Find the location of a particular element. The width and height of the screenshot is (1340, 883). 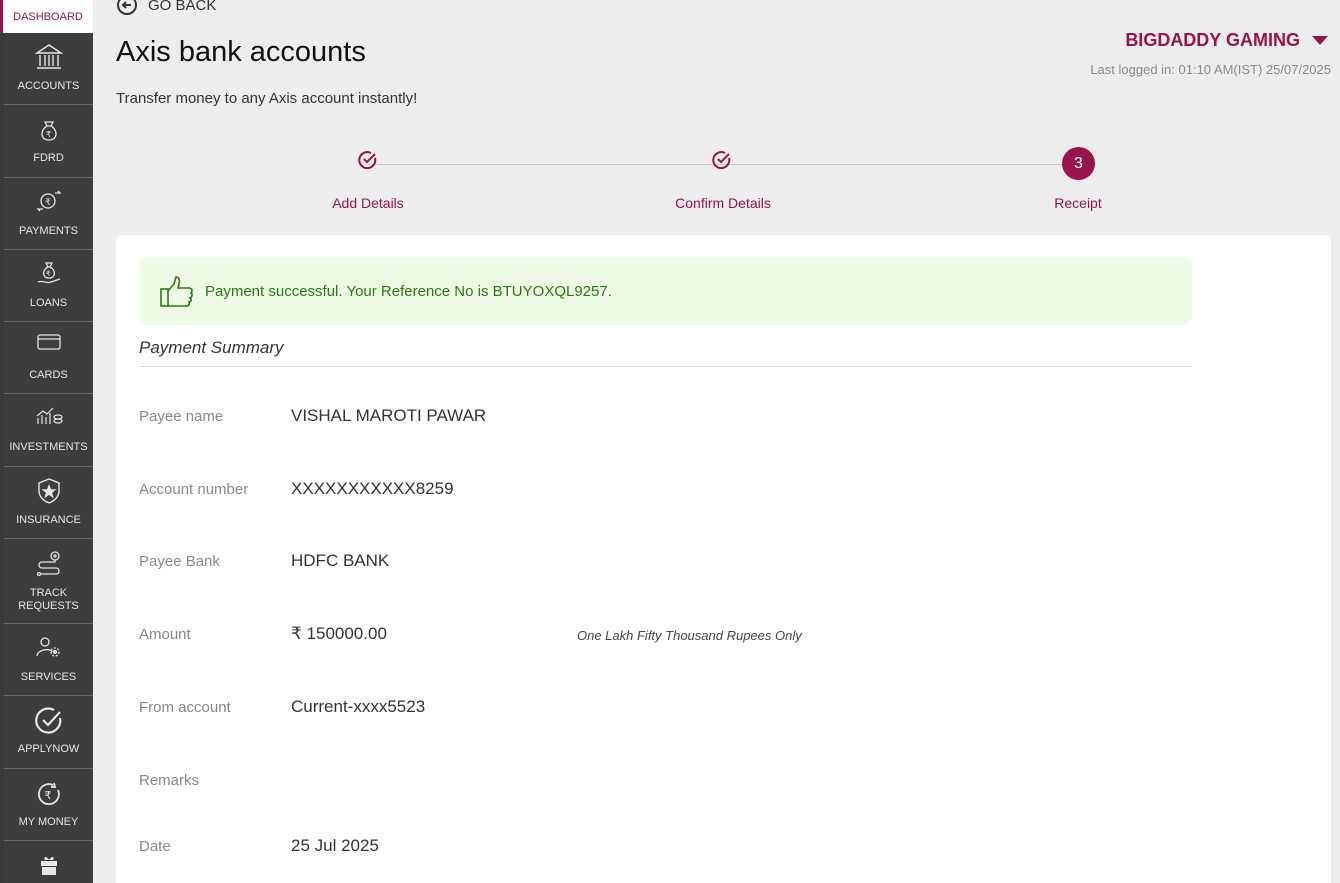

divider is located at coordinates (665, 366).